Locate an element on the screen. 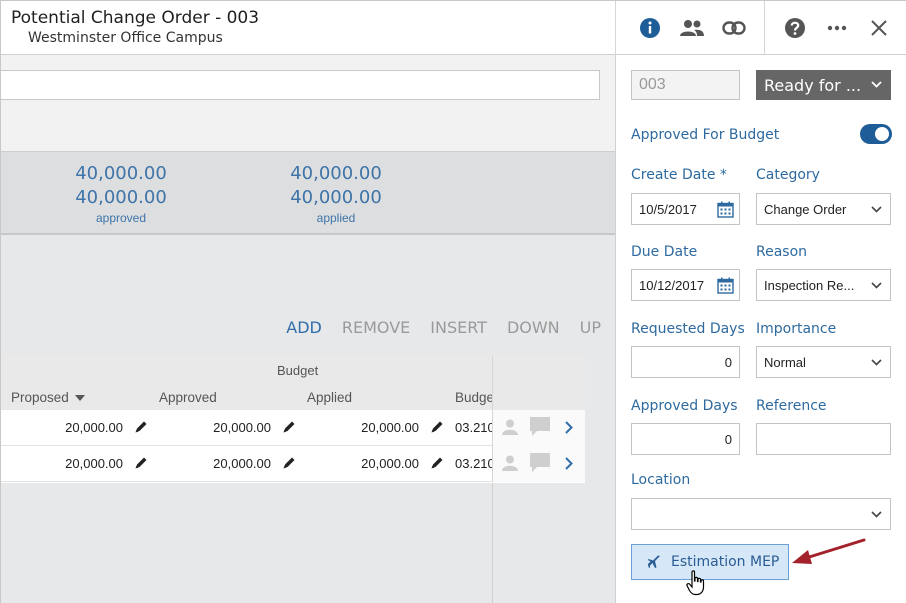 The height and width of the screenshot is (603, 906). column-applied: Applied is located at coordinates (329, 397).